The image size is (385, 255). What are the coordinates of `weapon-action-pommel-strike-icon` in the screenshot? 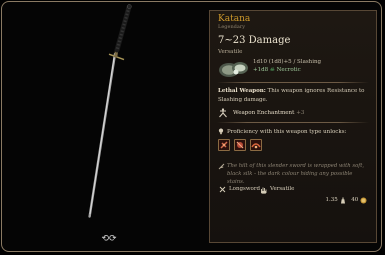 It's located at (240, 145).